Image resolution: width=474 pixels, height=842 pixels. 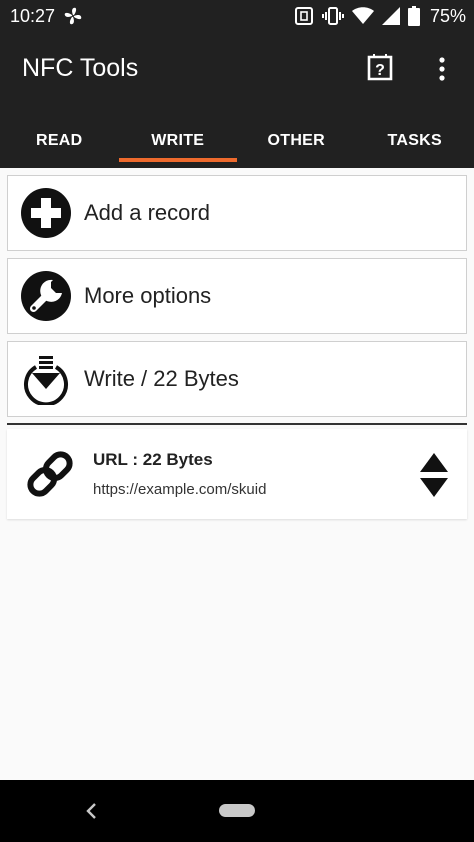 I want to click on write-label: Write / 22 Bytes, so click(x=161, y=378).